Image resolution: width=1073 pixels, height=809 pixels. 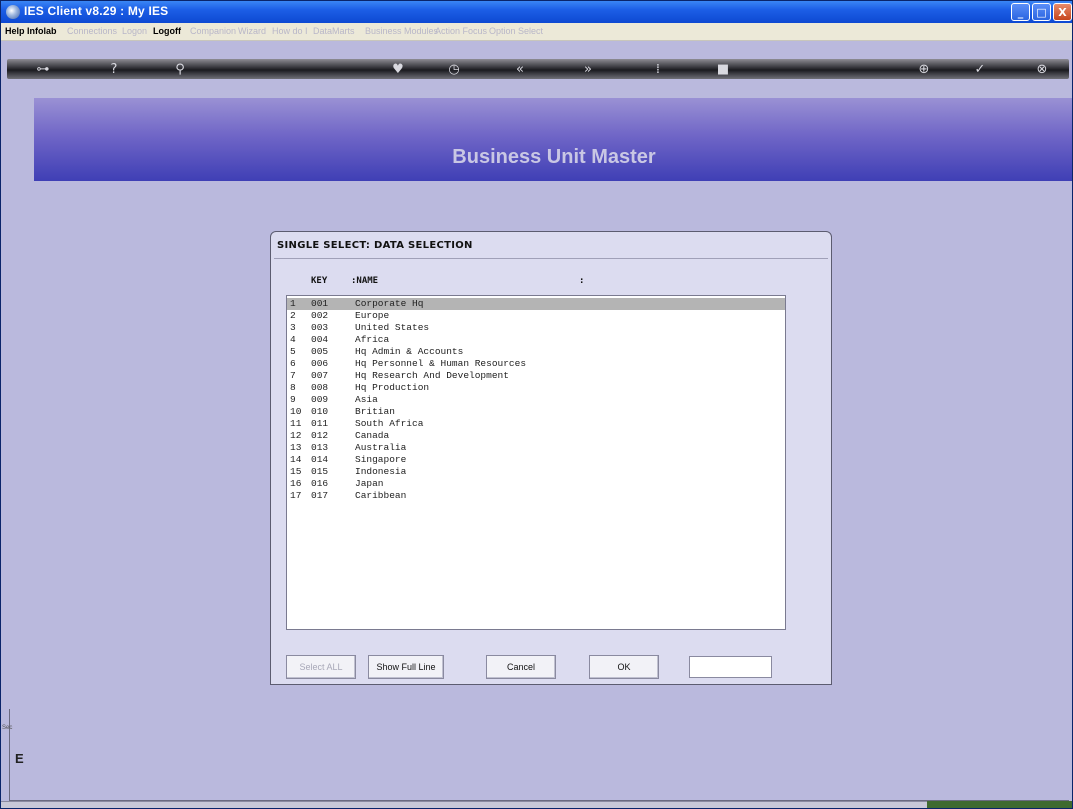 I want to click on column-header-extra: :, so click(x=582, y=281).